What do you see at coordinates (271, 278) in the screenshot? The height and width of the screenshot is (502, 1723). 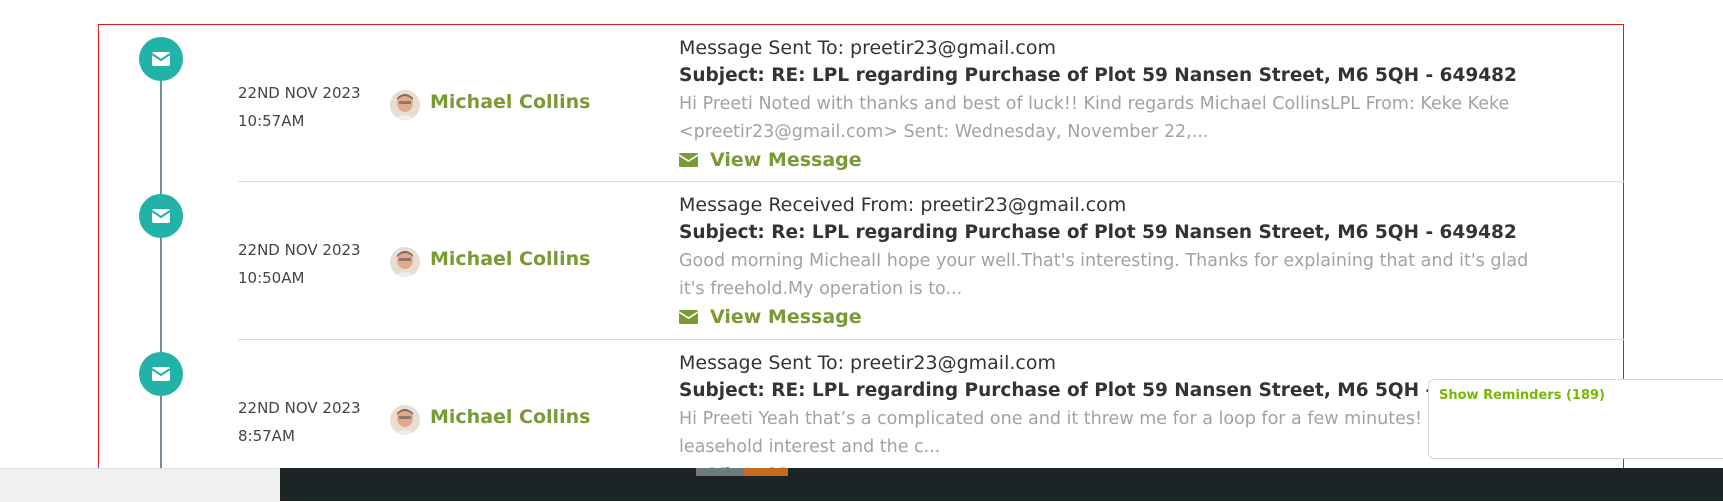 I see `entry-time: 10:50AM` at bounding box center [271, 278].